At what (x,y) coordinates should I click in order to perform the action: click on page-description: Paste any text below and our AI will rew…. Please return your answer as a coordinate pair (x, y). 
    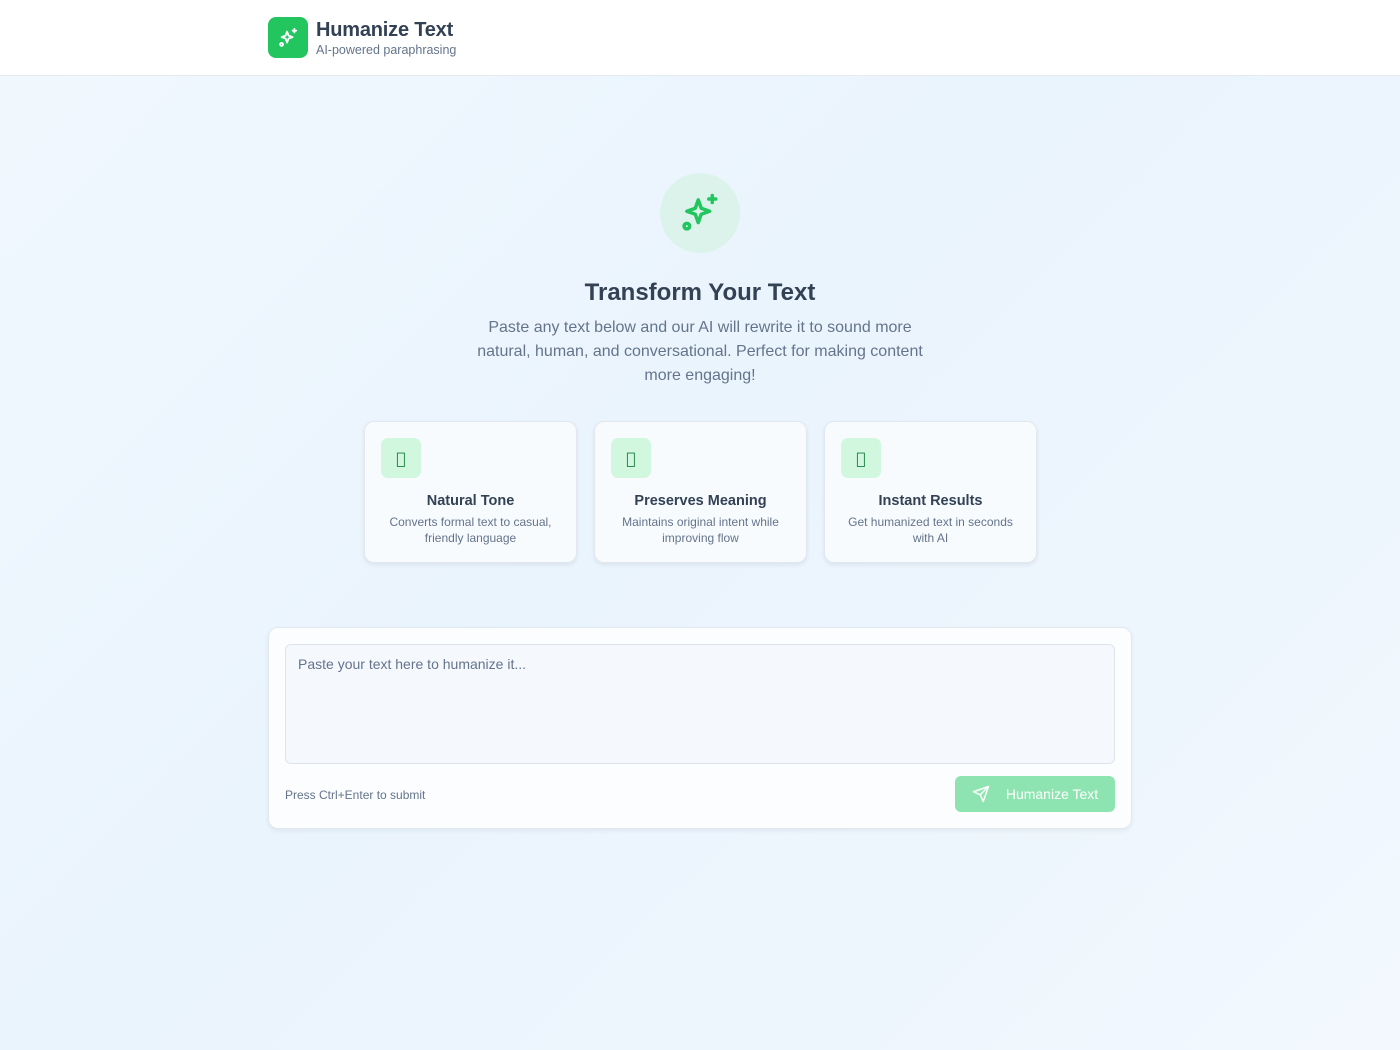
    Looking at the image, I should click on (700, 351).